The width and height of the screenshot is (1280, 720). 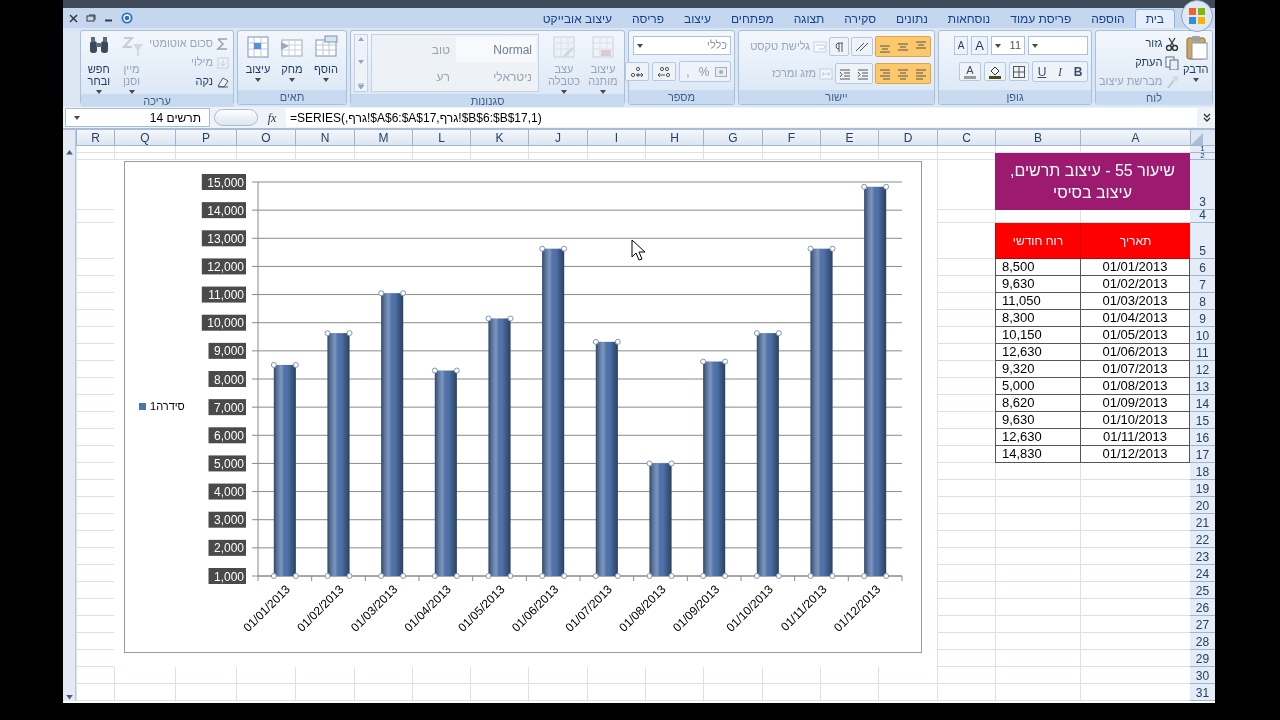 What do you see at coordinates (752, 18) in the screenshot?
I see `tab: מפתחים` at bounding box center [752, 18].